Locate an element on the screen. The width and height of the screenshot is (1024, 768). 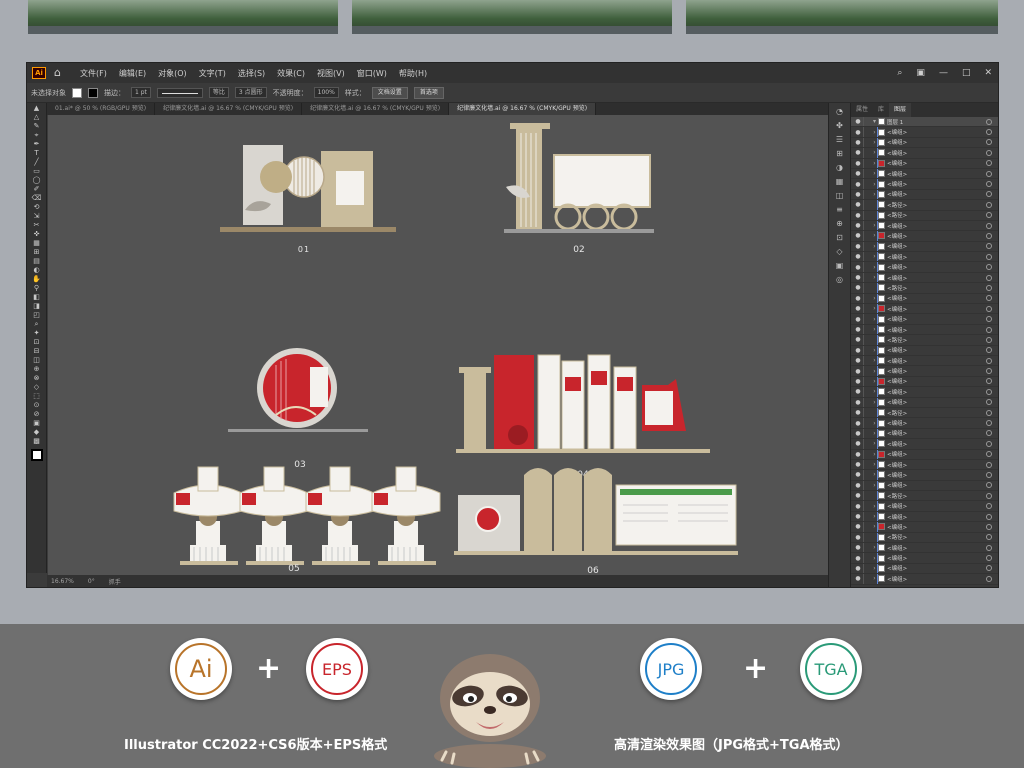
minimize-icon: — is located at coordinates (943, 73).